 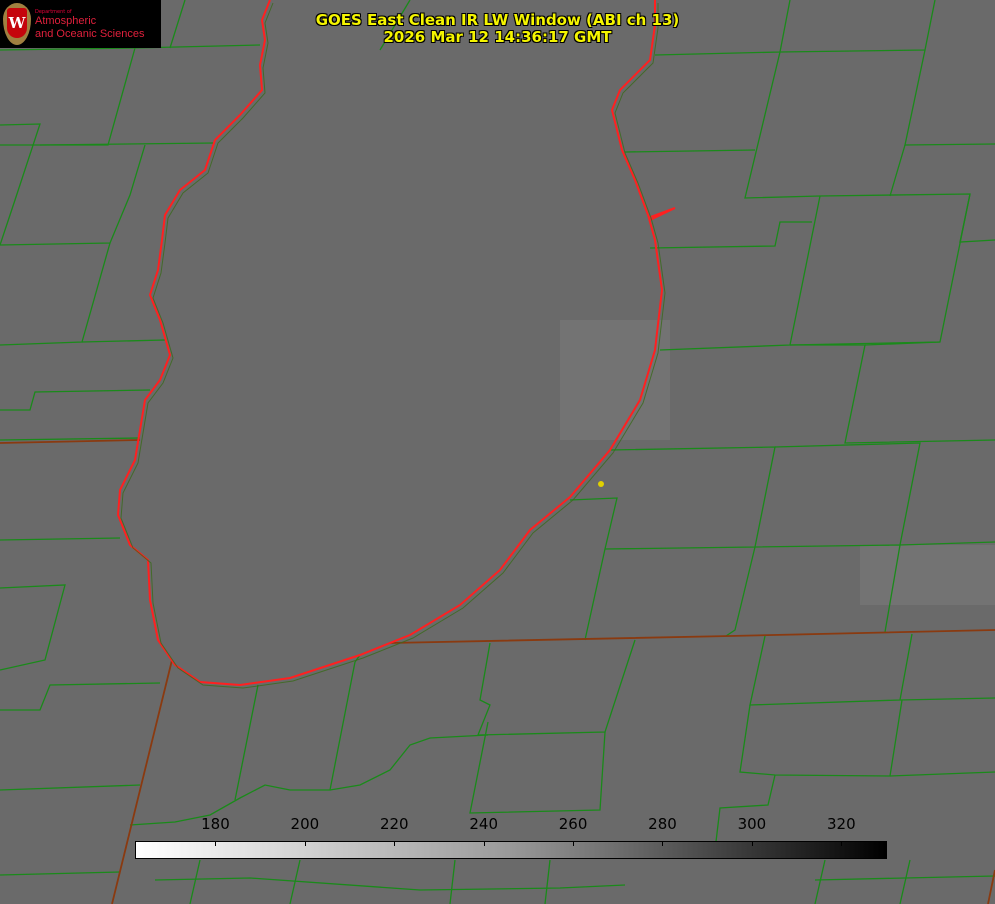 I want to click on colorbar-tick-label: 200, so click(x=305, y=824).